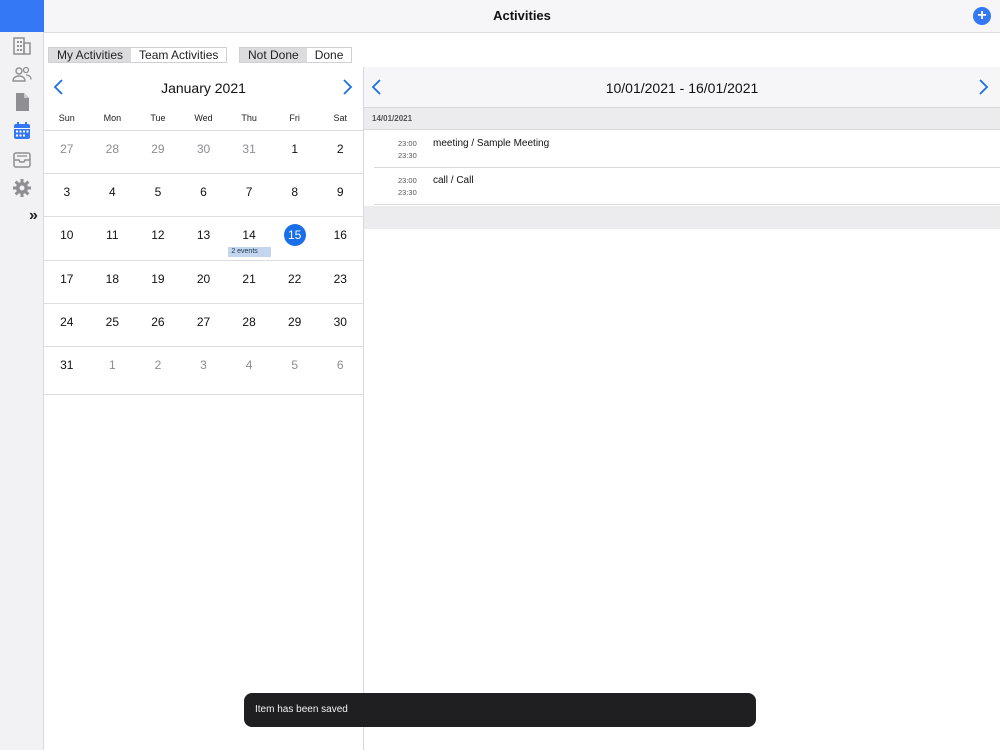  What do you see at coordinates (249, 195) in the screenshot?
I see `calendar-day: 7` at bounding box center [249, 195].